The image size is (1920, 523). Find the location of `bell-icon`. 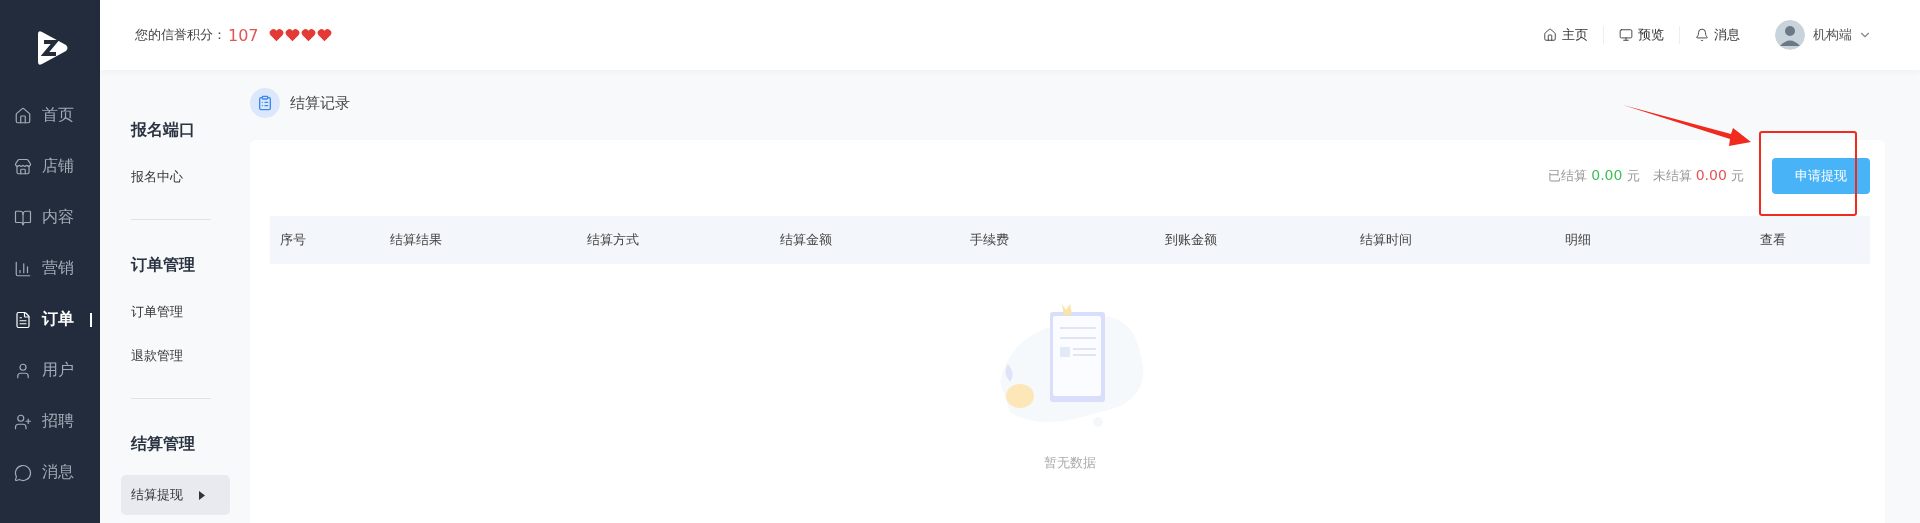

bell-icon is located at coordinates (1702, 35).